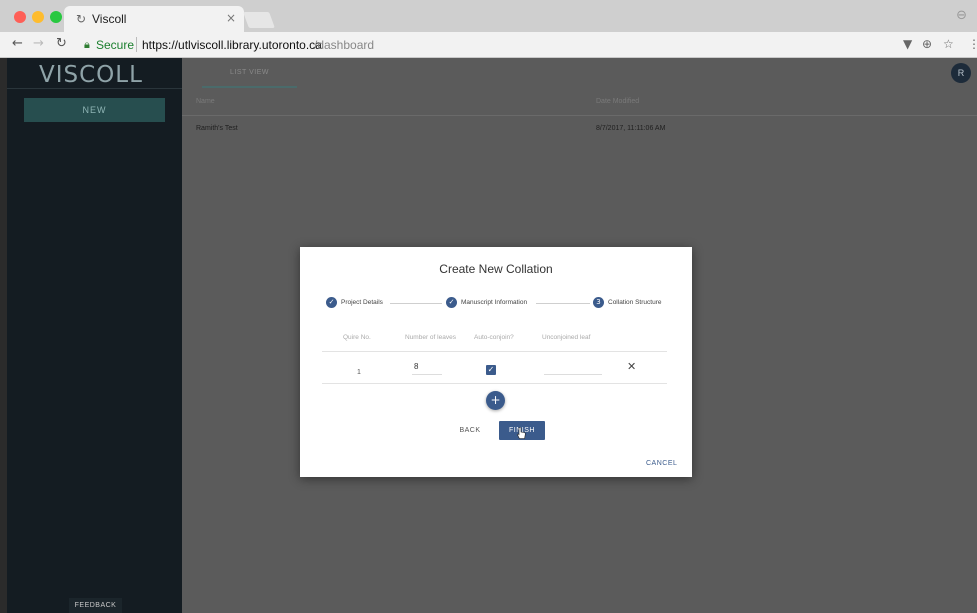  Describe the element at coordinates (927, 44) in the screenshot. I see `zoom-icon: ⊕` at that location.